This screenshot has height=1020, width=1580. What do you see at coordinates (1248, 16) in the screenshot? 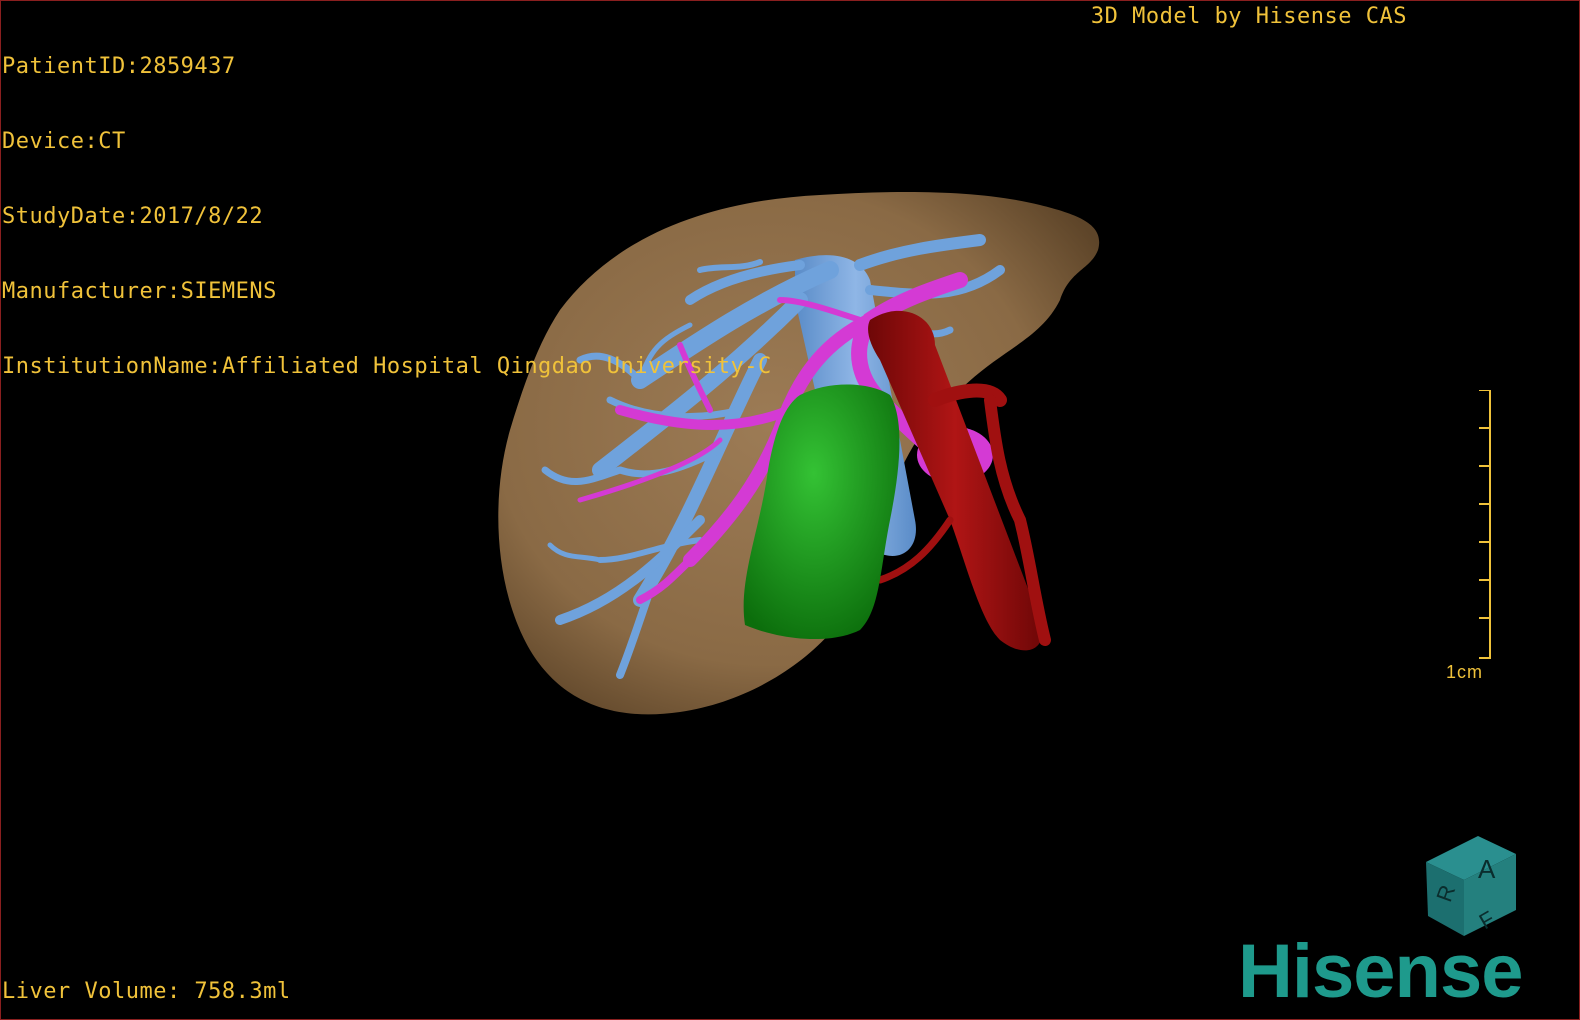
I see `model-title: 3D Model by Hisense CAS` at bounding box center [1248, 16].